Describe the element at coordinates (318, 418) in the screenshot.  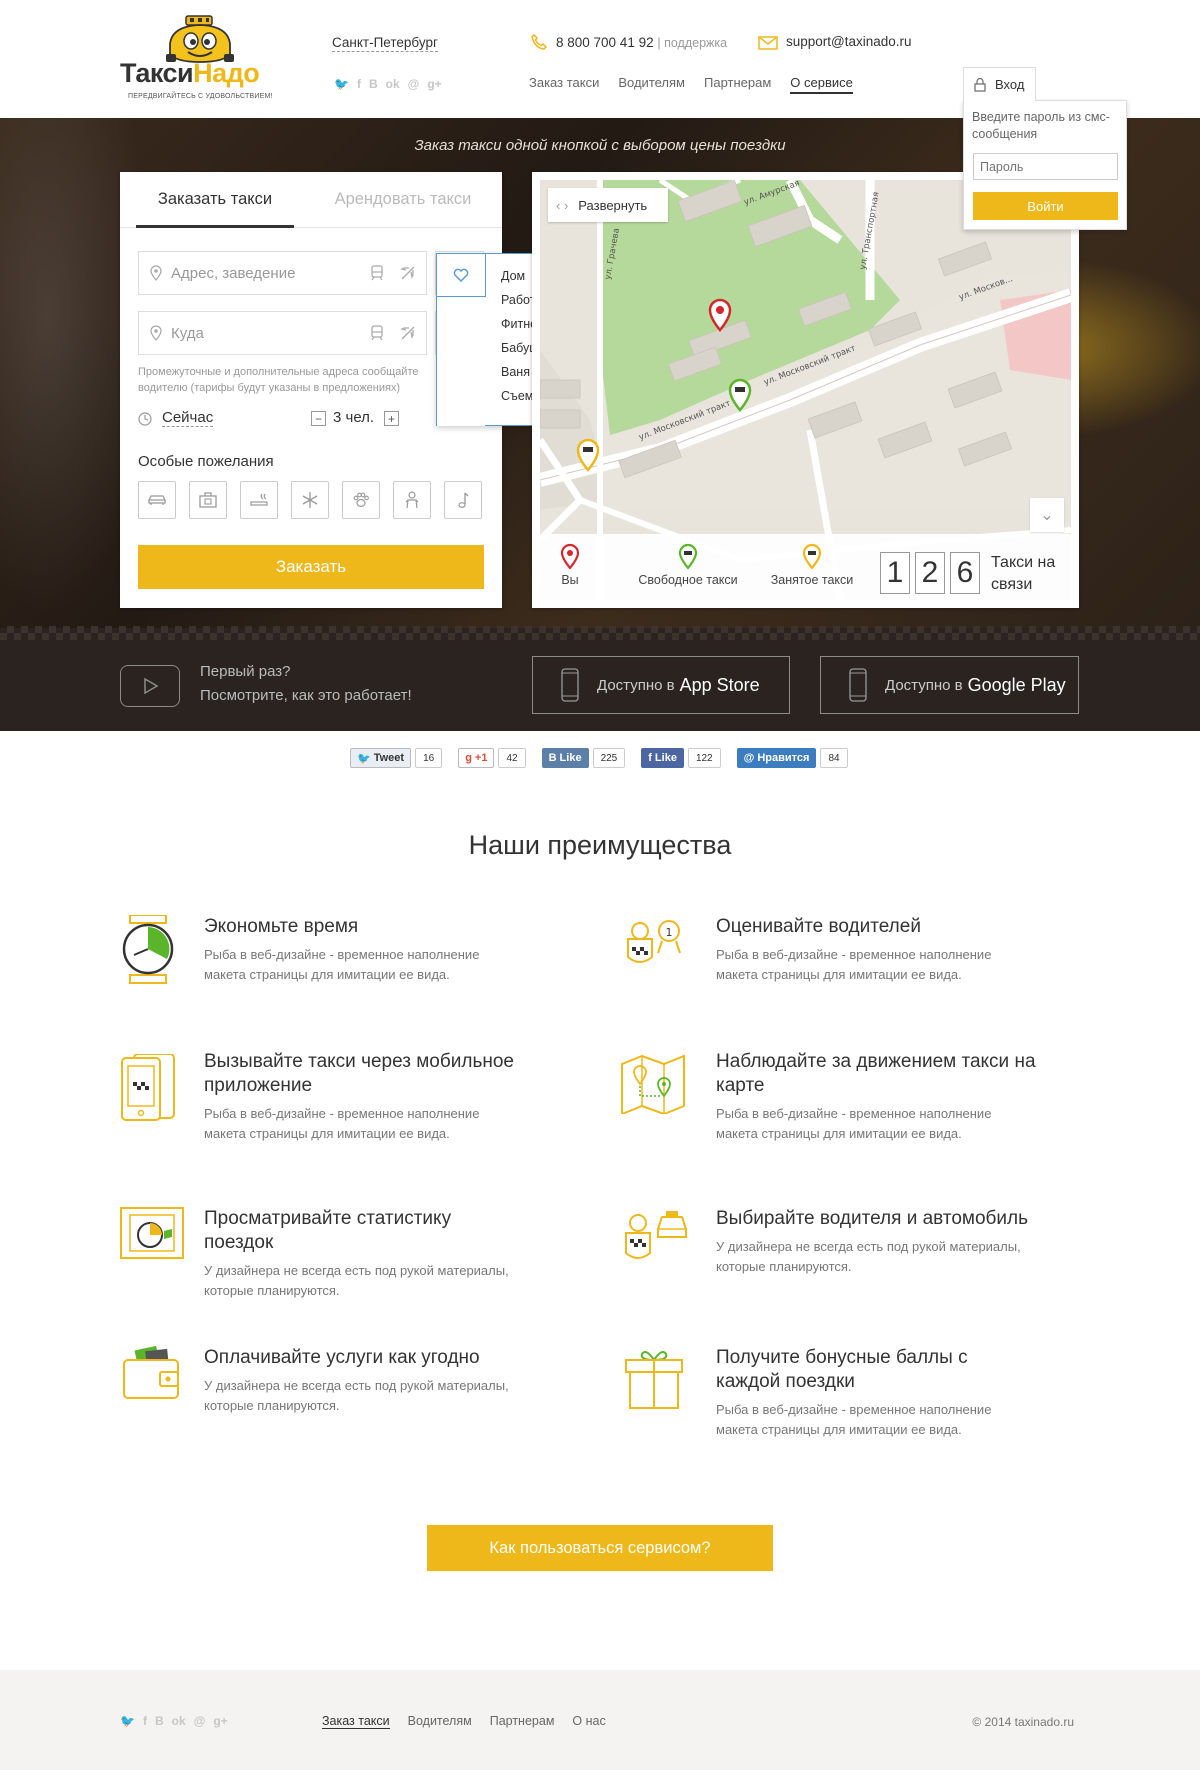
I see `passengers-minus-button: −` at that location.